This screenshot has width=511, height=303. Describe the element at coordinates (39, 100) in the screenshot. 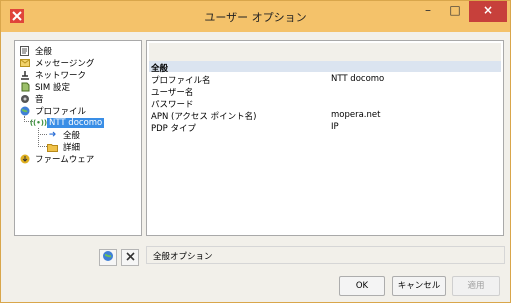

I see `tree-item-label: 音` at that location.